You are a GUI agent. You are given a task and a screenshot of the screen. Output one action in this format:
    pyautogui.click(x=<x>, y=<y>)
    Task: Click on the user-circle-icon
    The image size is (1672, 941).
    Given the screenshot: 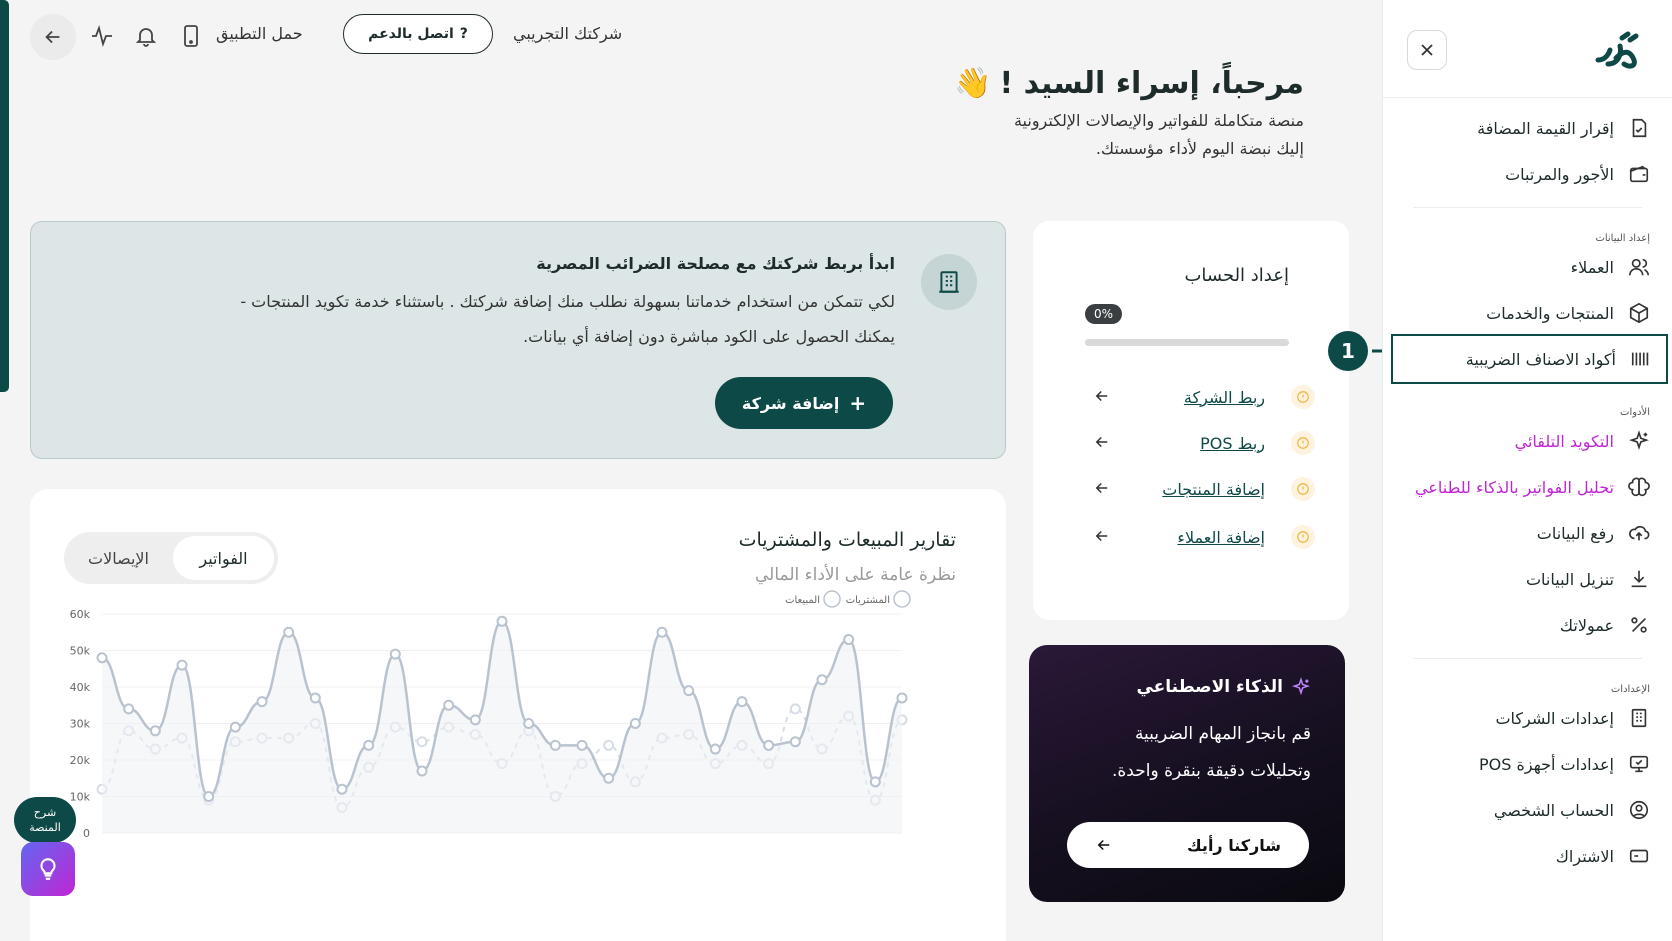 What is the action you would take?
    pyautogui.click(x=1639, y=810)
    